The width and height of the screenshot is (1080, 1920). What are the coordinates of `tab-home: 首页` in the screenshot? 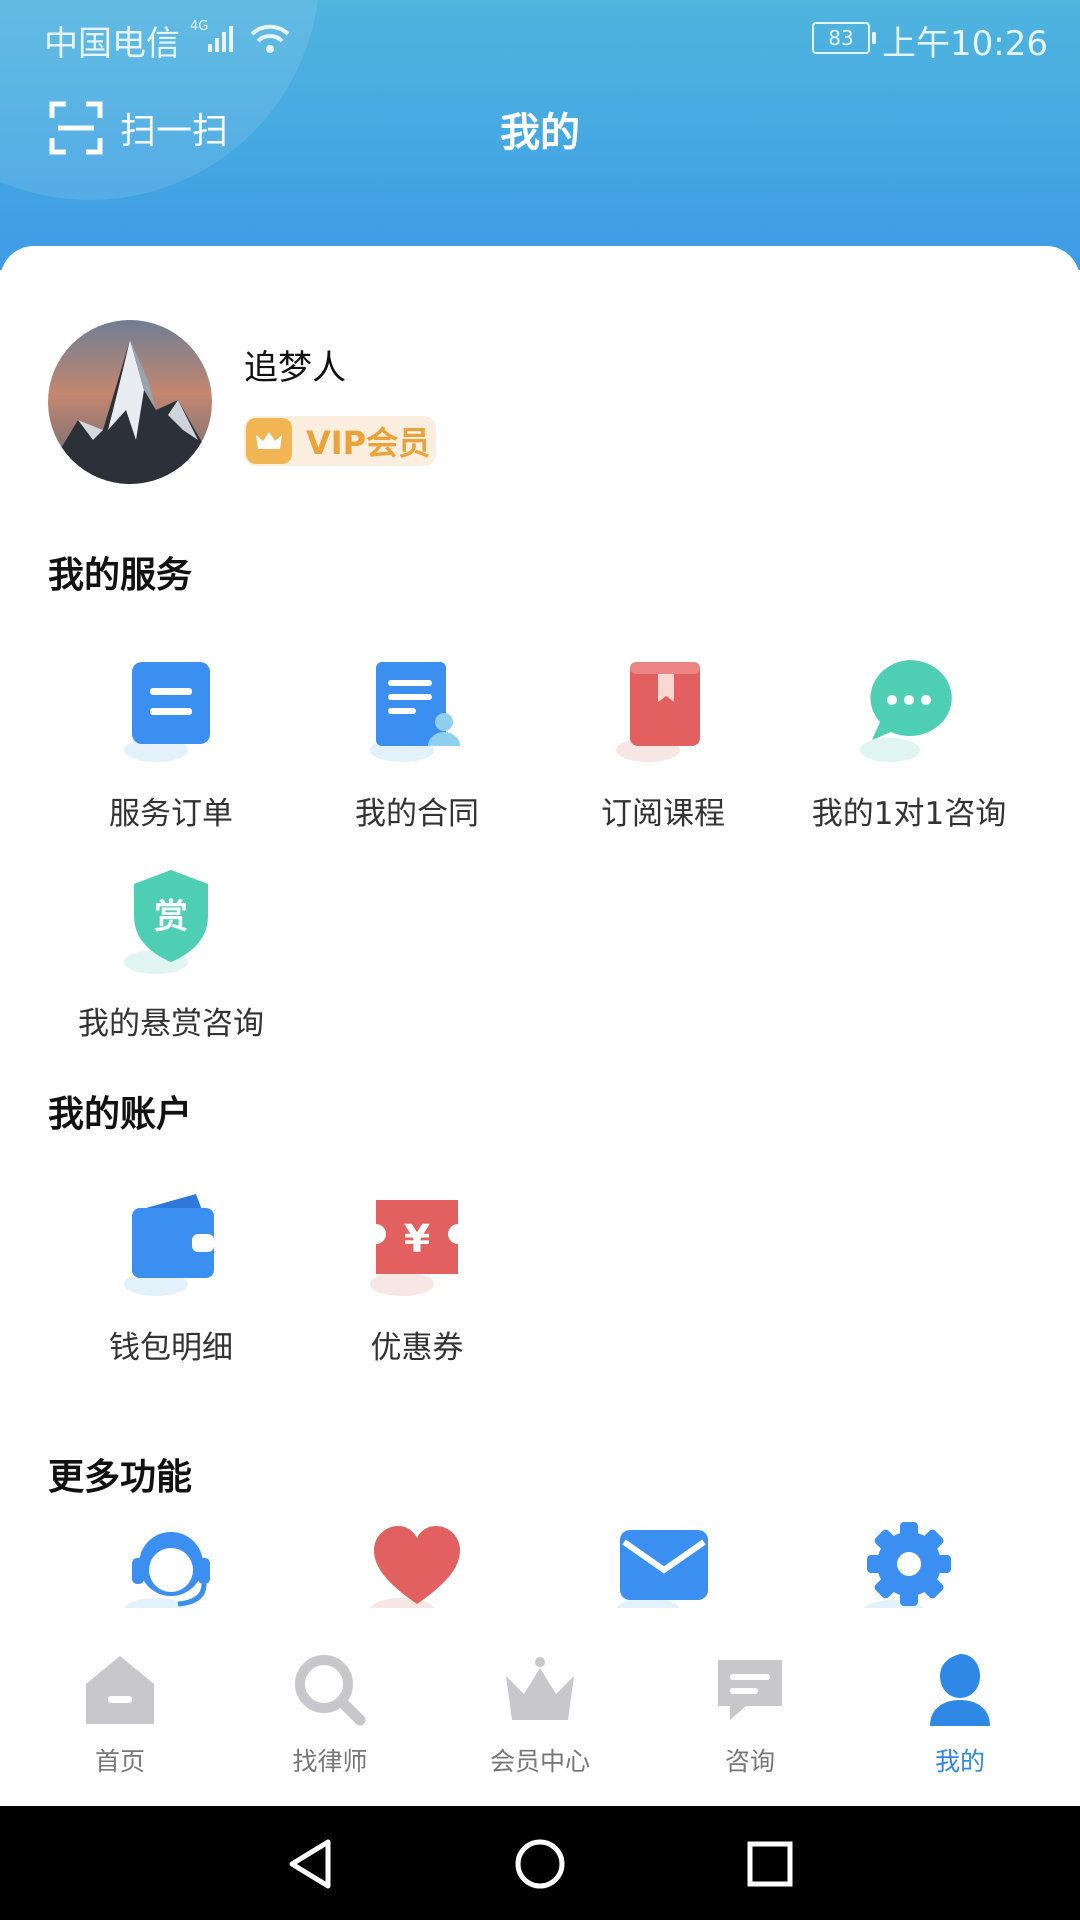 It's located at (120, 1703).